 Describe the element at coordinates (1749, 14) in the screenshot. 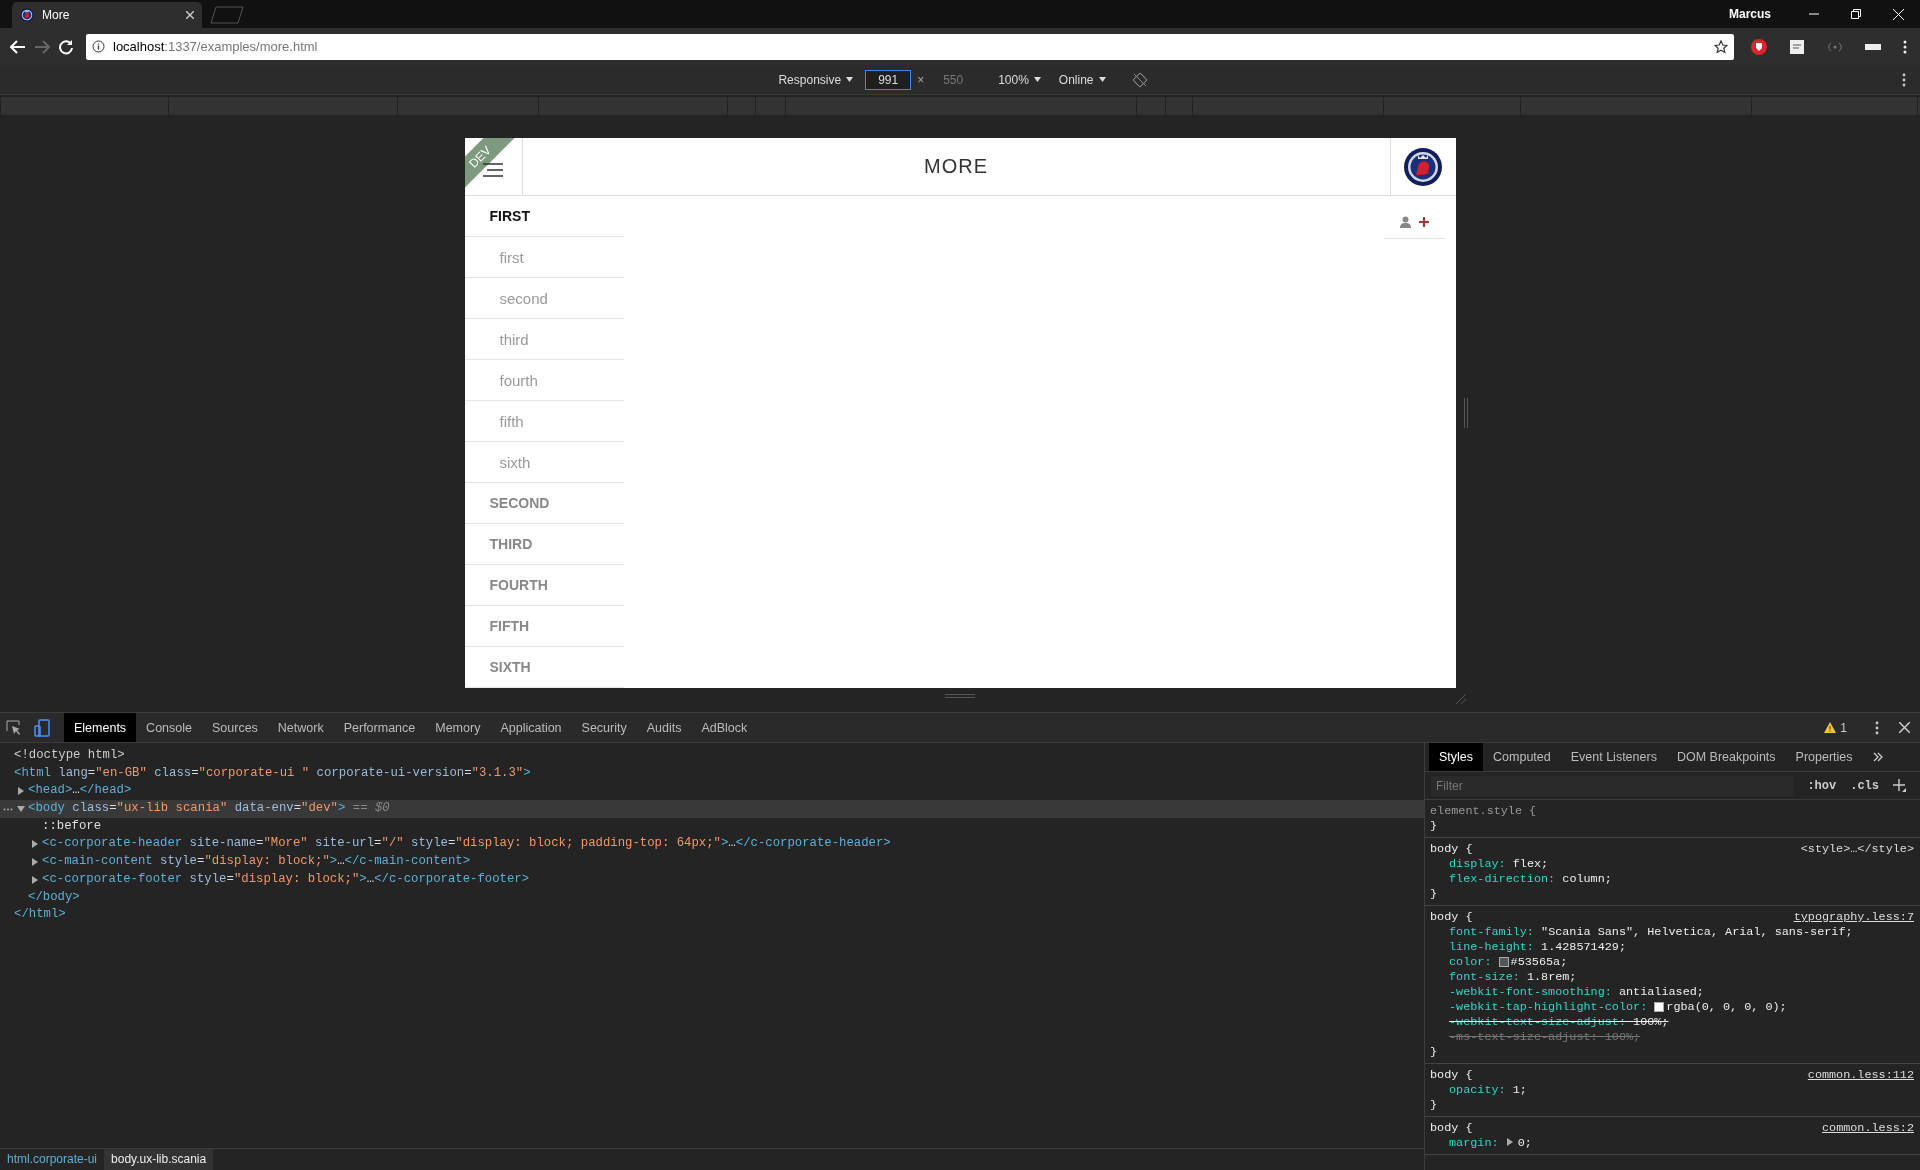

I see `profile-name: Marcus` at that location.